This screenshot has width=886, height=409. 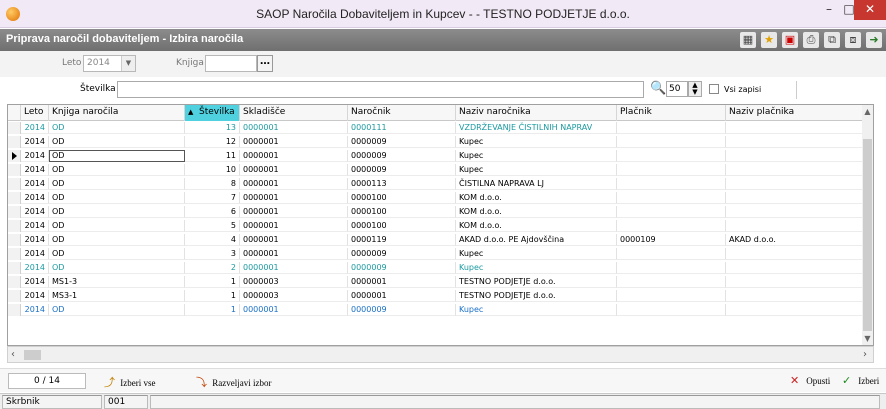 I want to click on col-header-skladisce: Skladišče, so click(x=294, y=113).